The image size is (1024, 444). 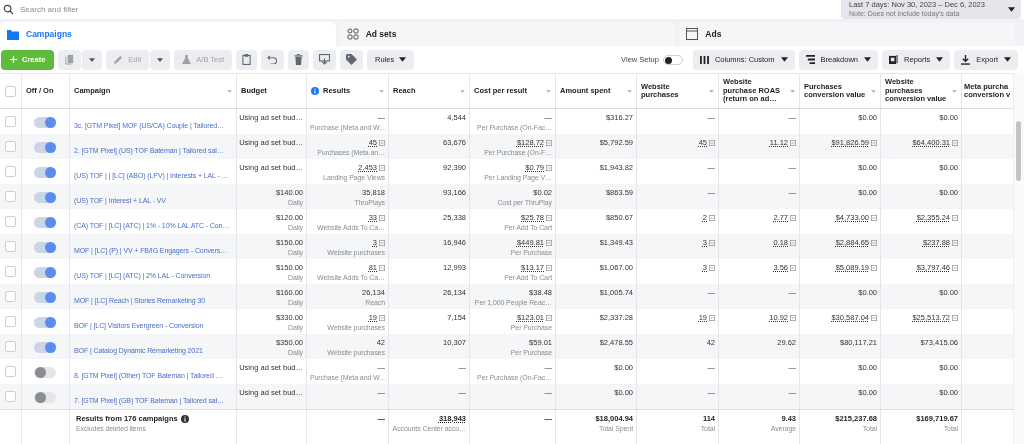 What do you see at coordinates (966, 59) in the screenshot?
I see `download-icon` at bounding box center [966, 59].